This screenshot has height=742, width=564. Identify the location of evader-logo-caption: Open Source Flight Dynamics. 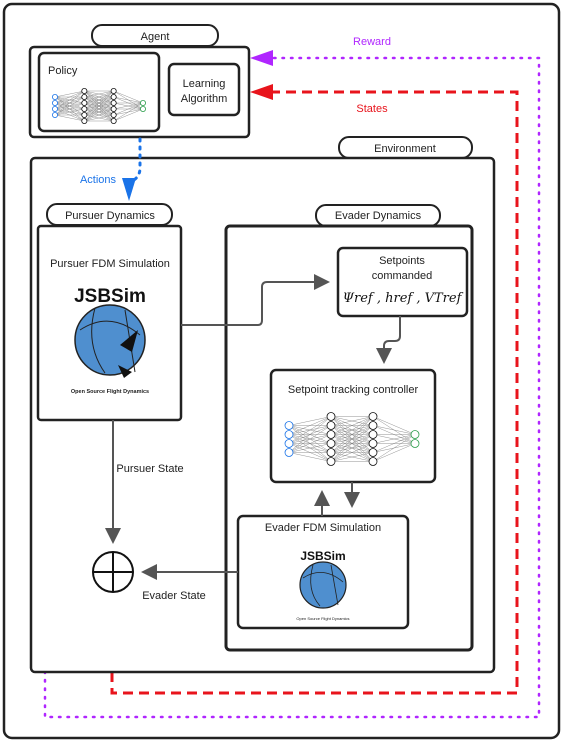
(322, 618).